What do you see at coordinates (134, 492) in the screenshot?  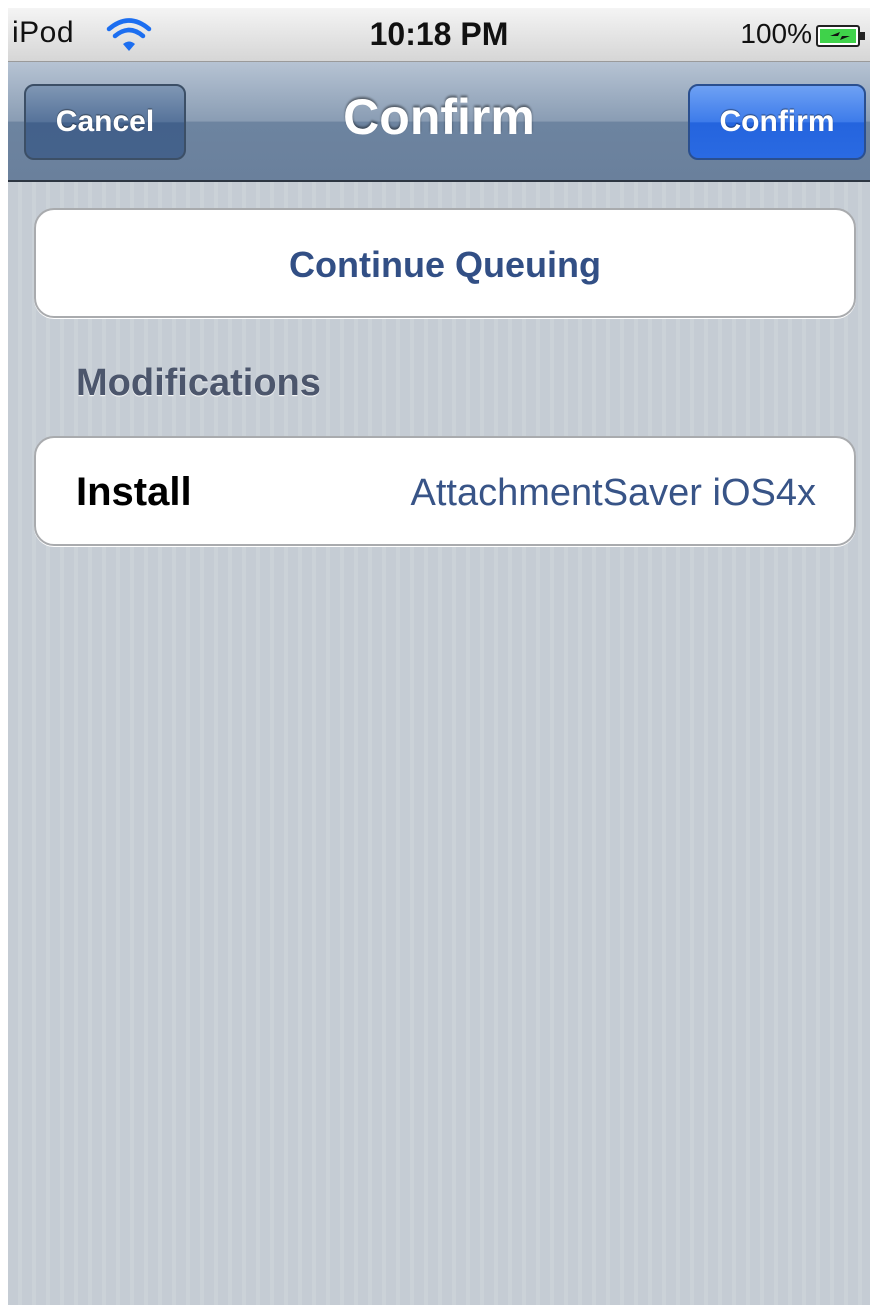 I see `row-action-label: Install` at bounding box center [134, 492].